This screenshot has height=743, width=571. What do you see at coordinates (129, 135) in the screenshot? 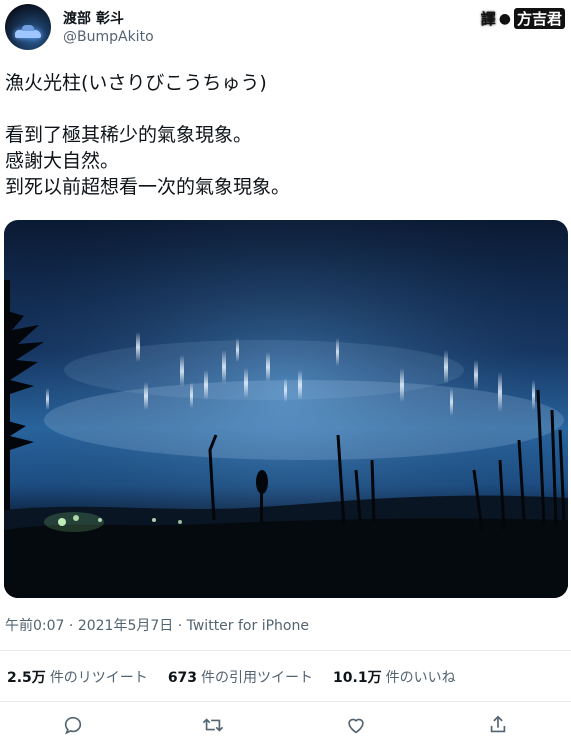
I see `tweet-line: 看到了極其稀少的氣象現象。` at bounding box center [129, 135].